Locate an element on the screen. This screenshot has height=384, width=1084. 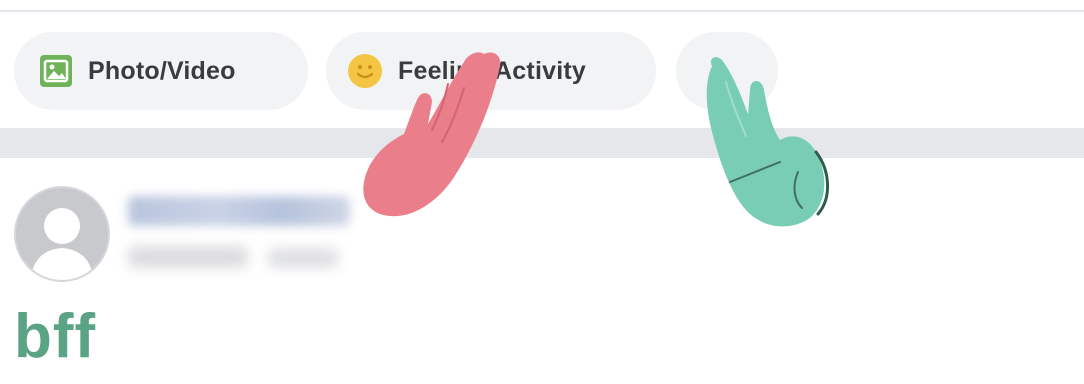
green-hand-icon is located at coordinates (768, 142).